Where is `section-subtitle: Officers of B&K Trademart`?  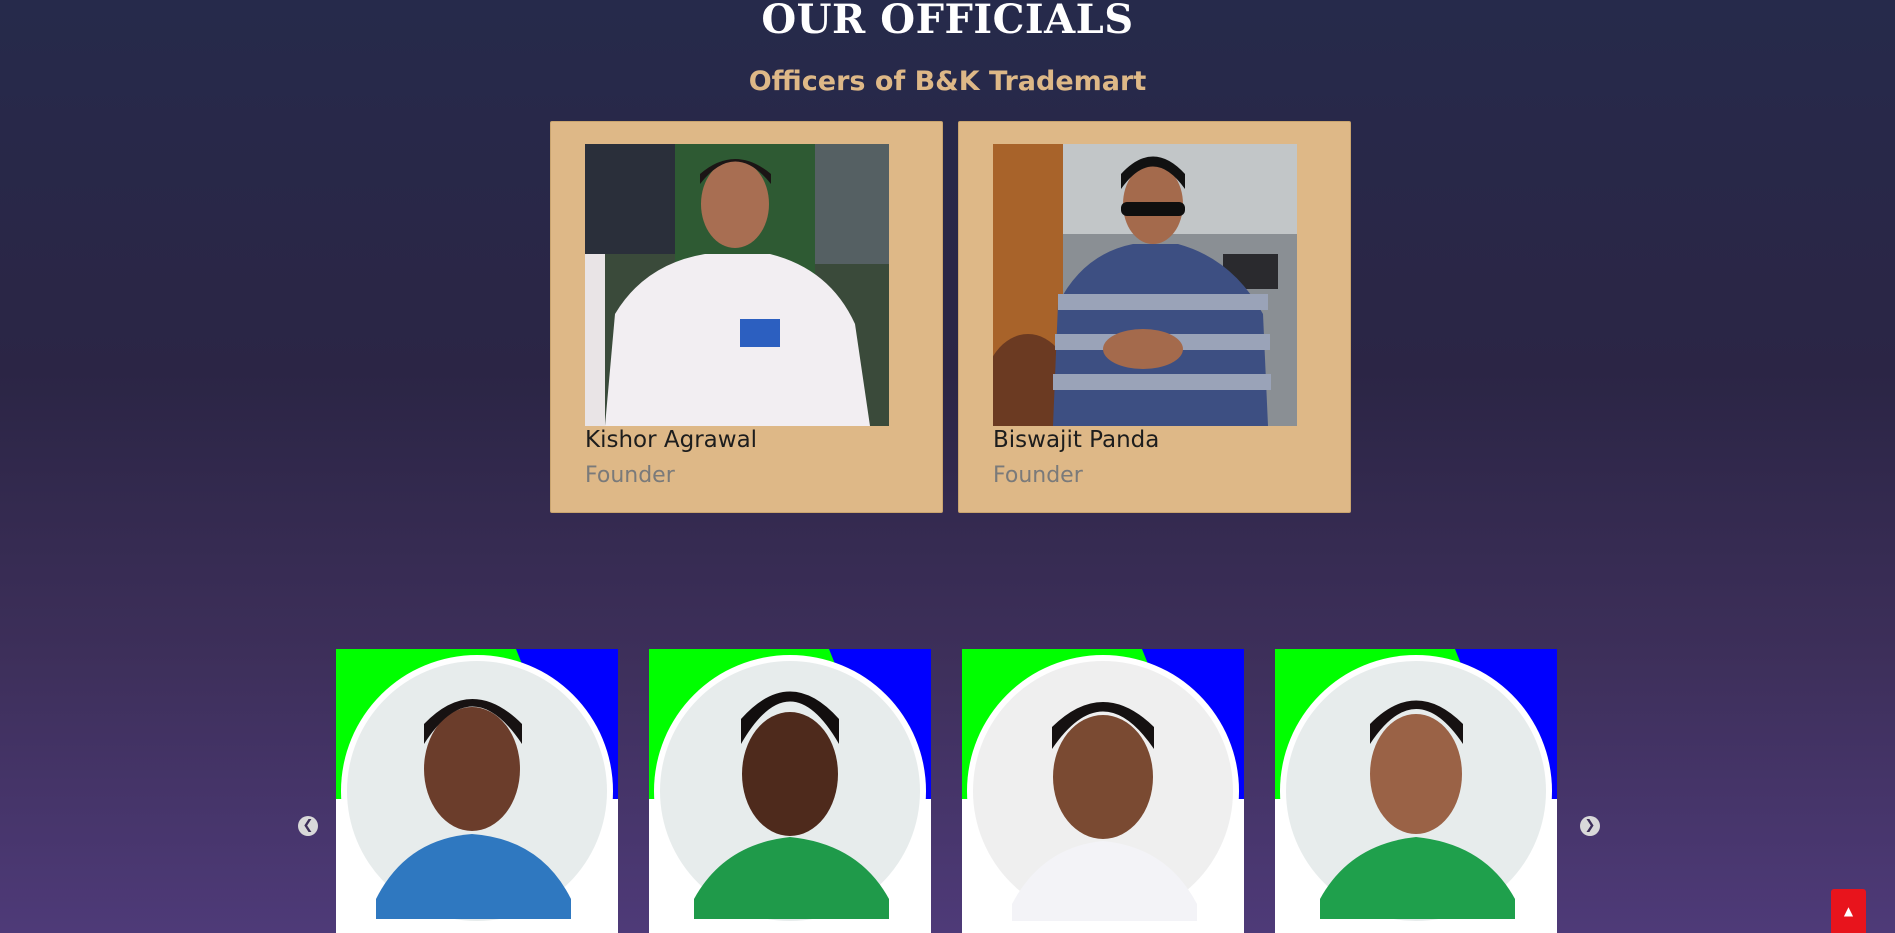
section-subtitle: Officers of B&K Trademart is located at coordinates (947, 81).